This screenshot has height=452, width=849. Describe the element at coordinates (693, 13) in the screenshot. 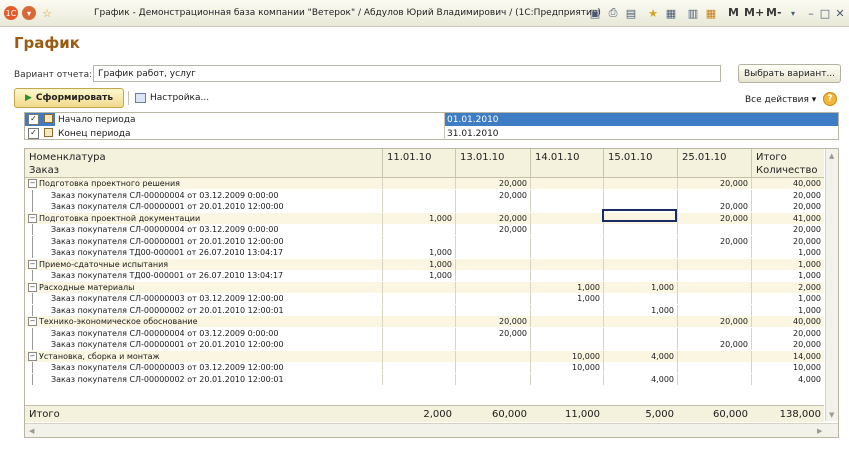

I see `calculator-icon: ▥` at that location.